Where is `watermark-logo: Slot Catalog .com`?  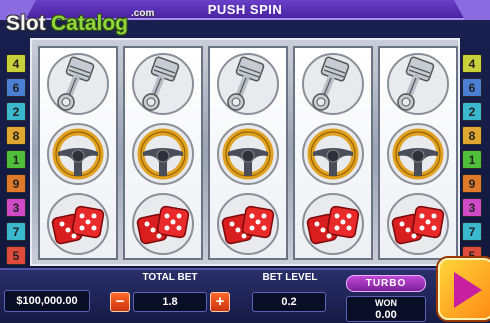
watermark-logo: Slot Catalog .com is located at coordinates (81, 23).